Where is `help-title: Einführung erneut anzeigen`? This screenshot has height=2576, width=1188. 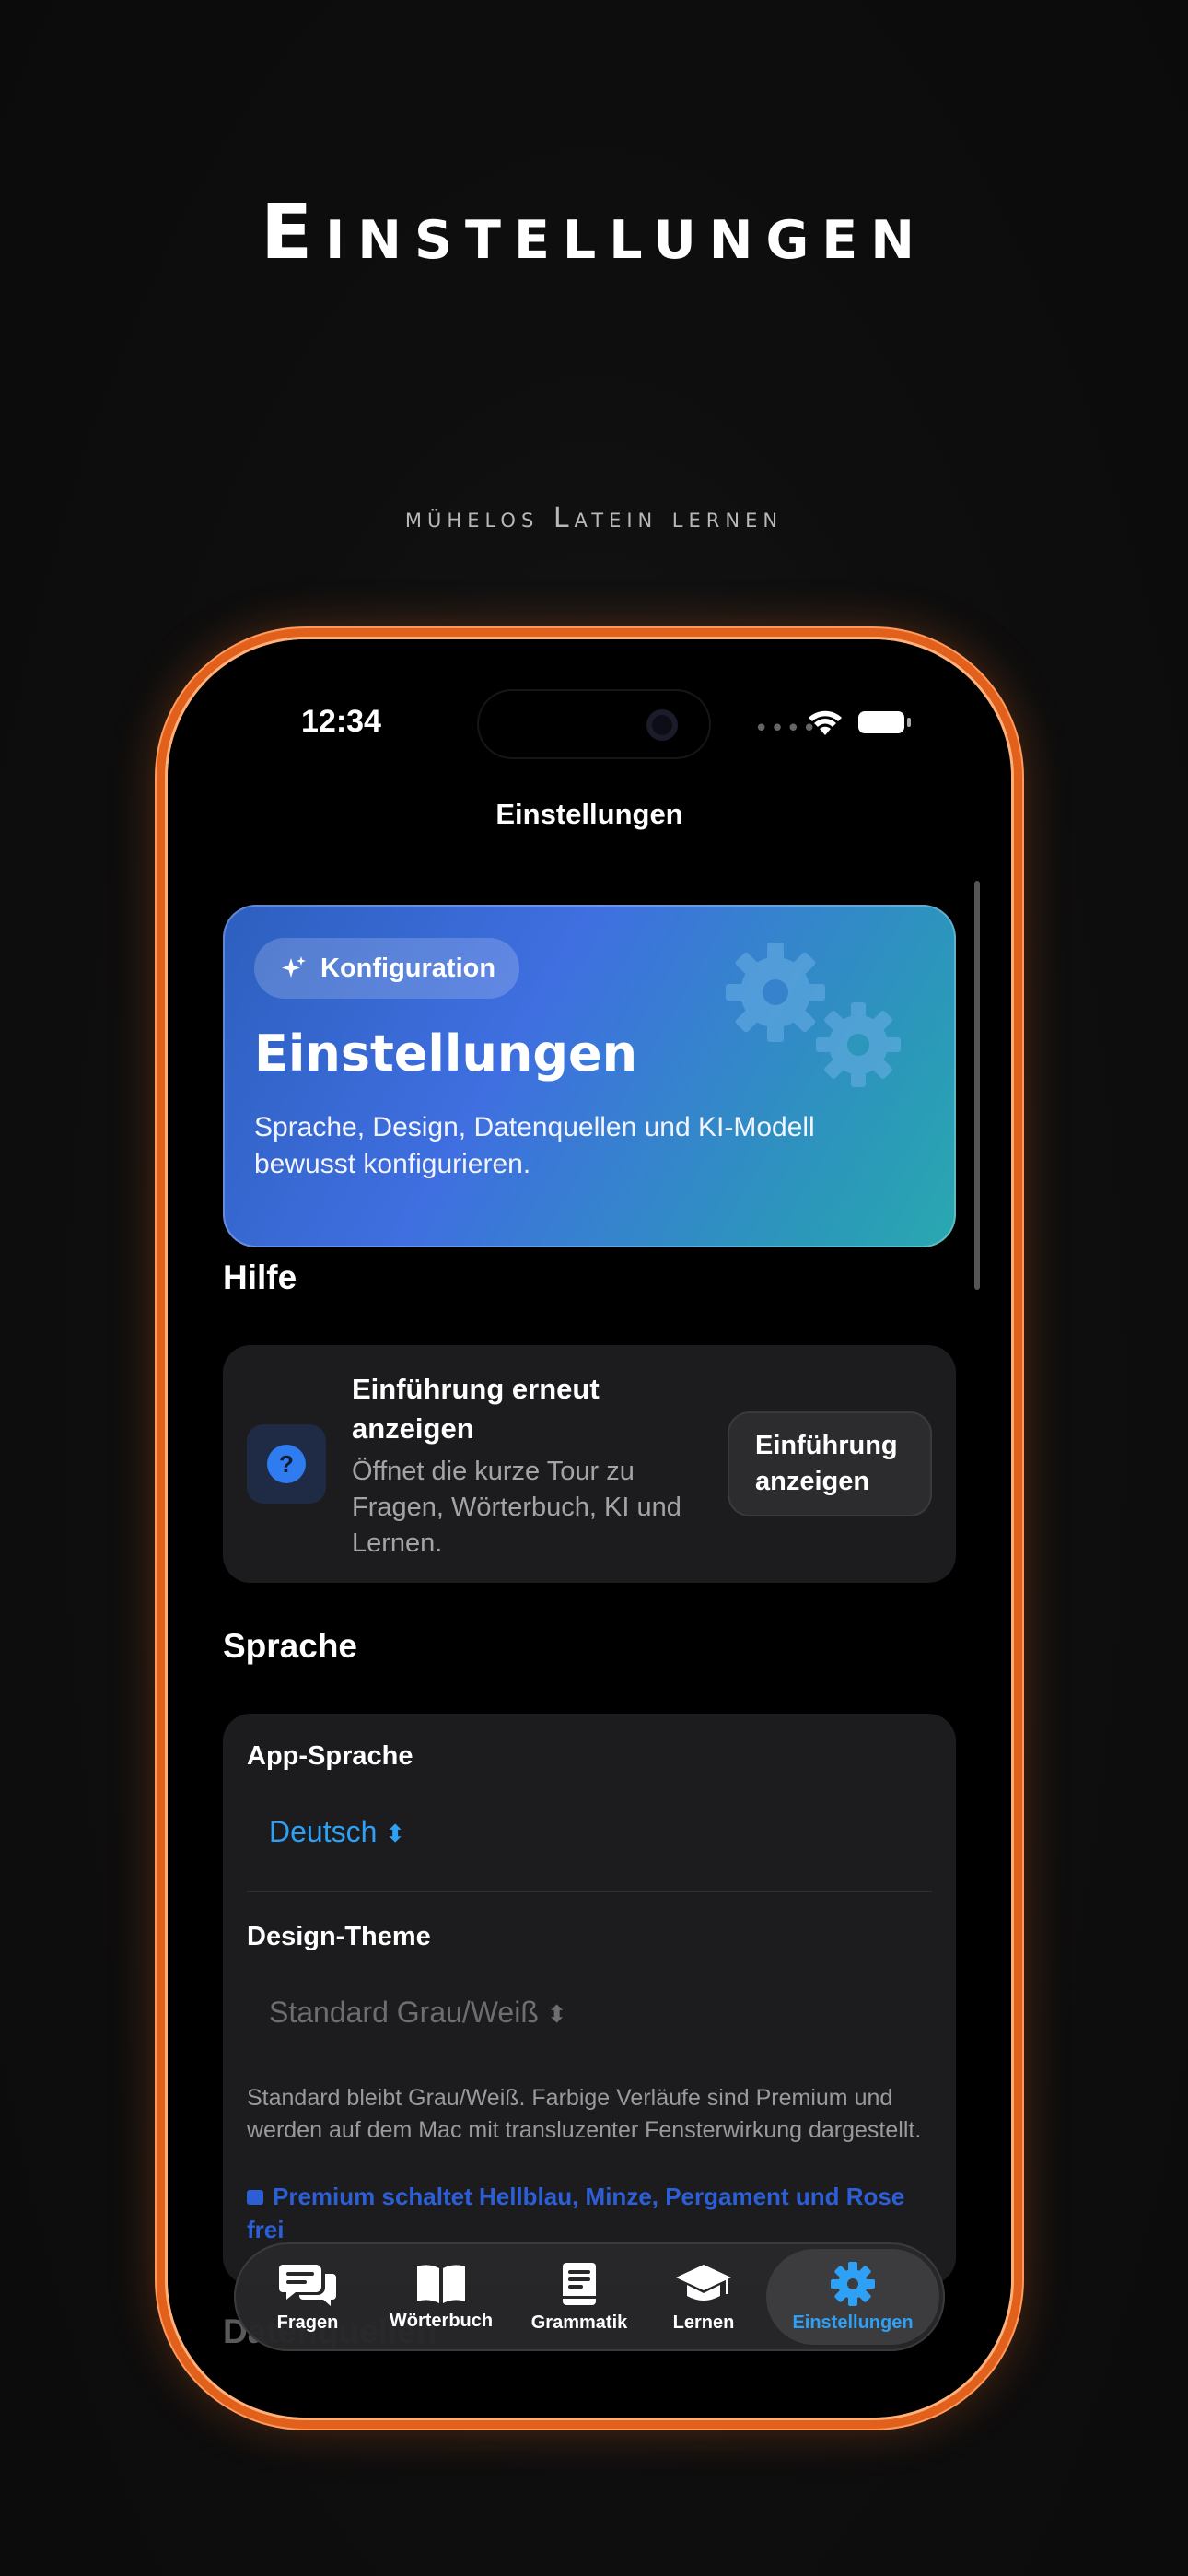 help-title: Einführung erneut anzeigen is located at coordinates (476, 1409).